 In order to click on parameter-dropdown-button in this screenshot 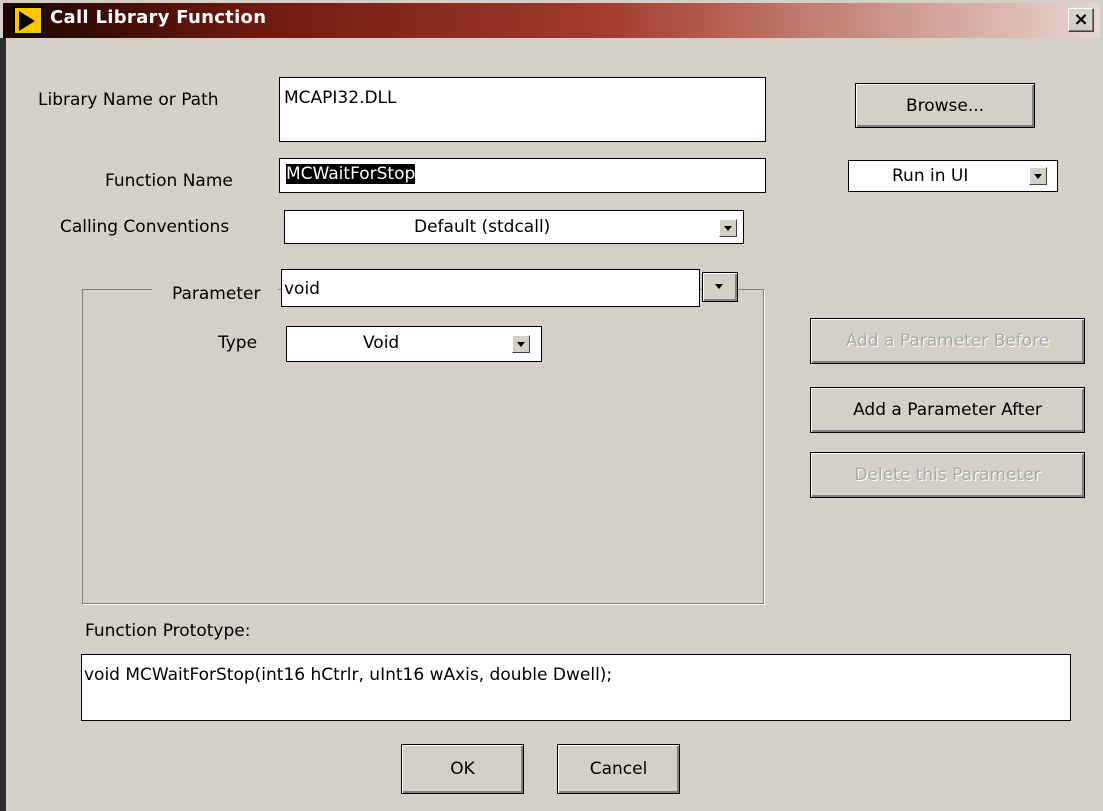, I will do `click(720, 287)`.